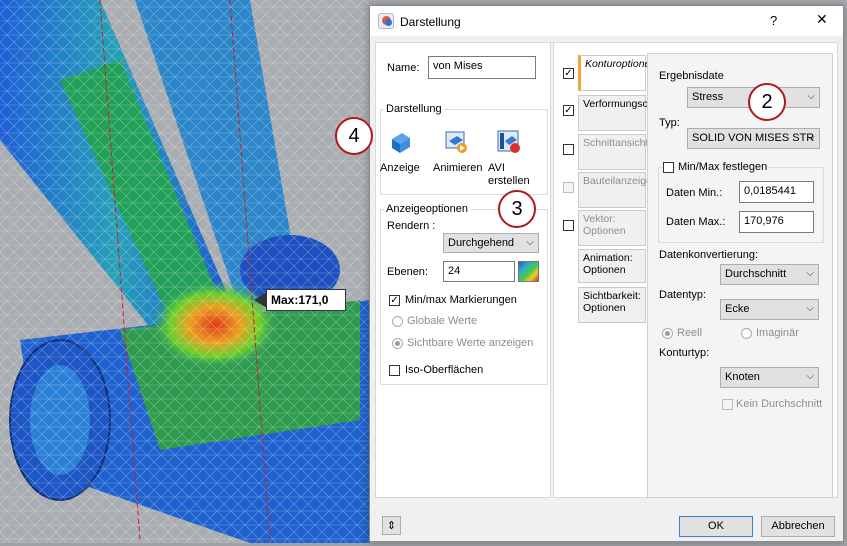  Describe the element at coordinates (690, 333) in the screenshot. I see `reell-label: Reell` at that location.